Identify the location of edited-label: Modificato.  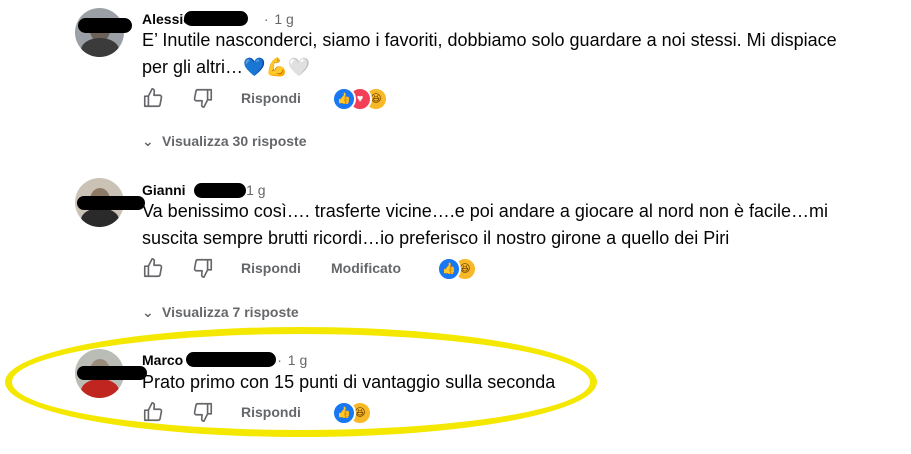
(366, 268).